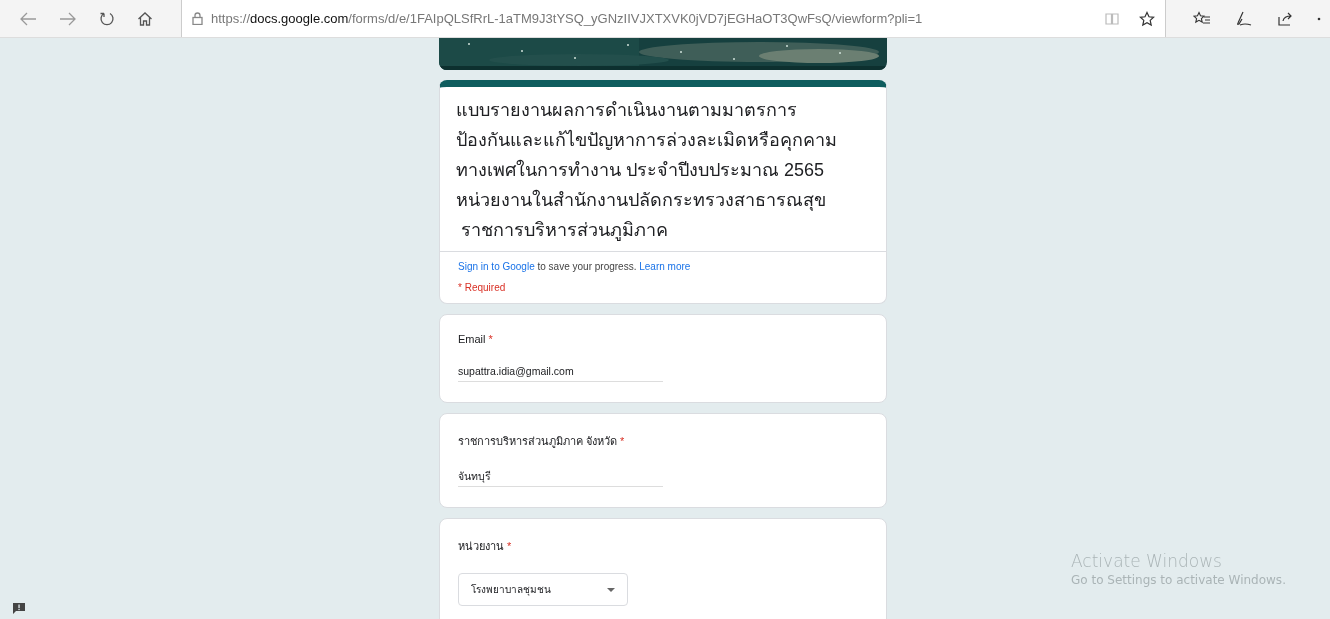 Image resolution: width=1330 pixels, height=619 pixels. What do you see at coordinates (564, 231) in the screenshot?
I see `form-title: ราชการบริหารส่วนภูมิภาค` at bounding box center [564, 231].